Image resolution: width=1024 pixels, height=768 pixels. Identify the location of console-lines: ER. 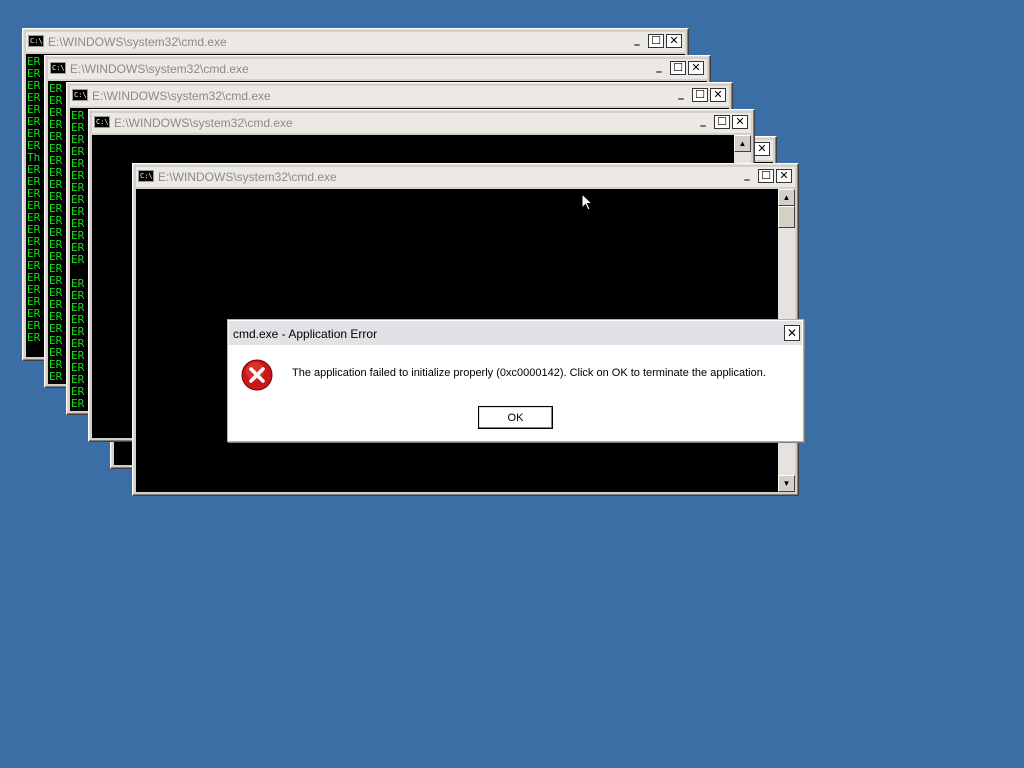
(123, 464).